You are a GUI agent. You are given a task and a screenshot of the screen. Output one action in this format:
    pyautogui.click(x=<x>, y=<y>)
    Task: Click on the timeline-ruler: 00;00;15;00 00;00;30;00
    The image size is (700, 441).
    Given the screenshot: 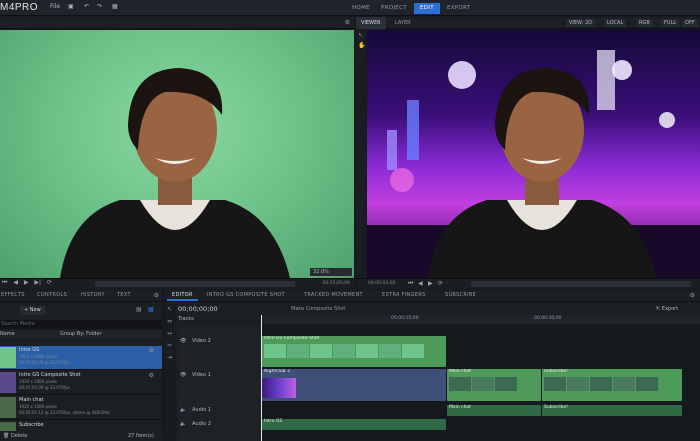 What is the action you would take?
    pyautogui.click(x=480, y=319)
    